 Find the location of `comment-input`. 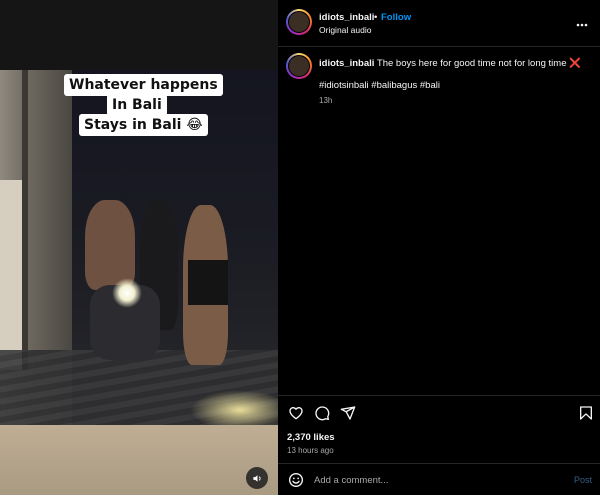

comment-input is located at coordinates (434, 480).